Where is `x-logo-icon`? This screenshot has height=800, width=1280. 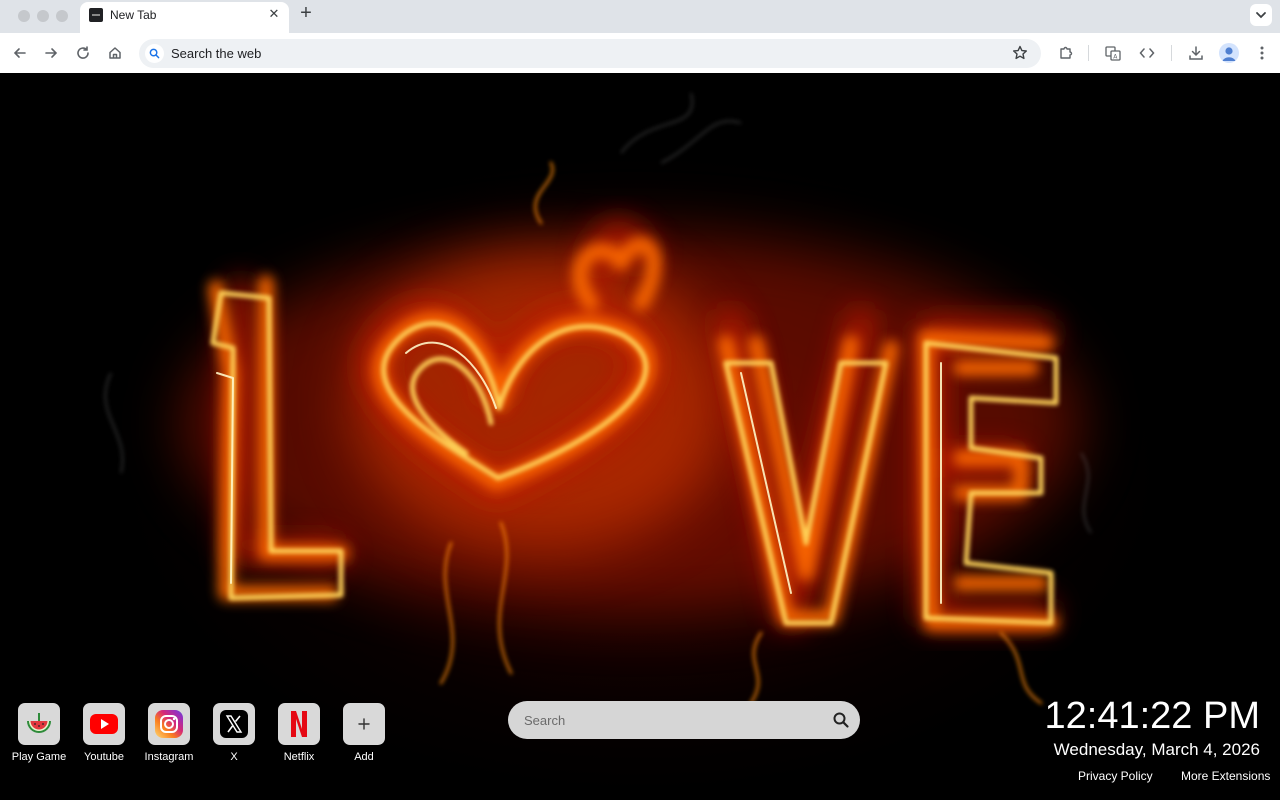
x-logo-icon is located at coordinates (234, 724).